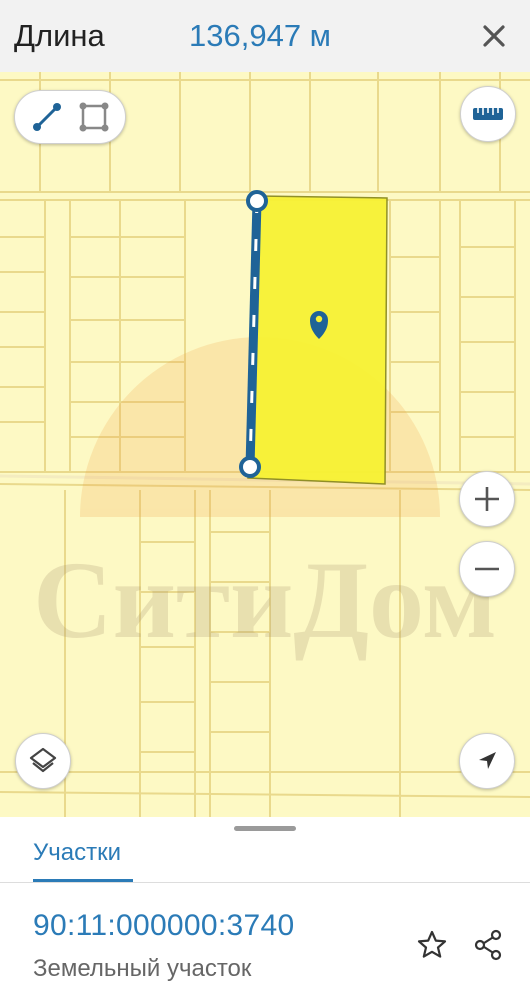  I want to click on zoom-out-button, so click(487, 569).